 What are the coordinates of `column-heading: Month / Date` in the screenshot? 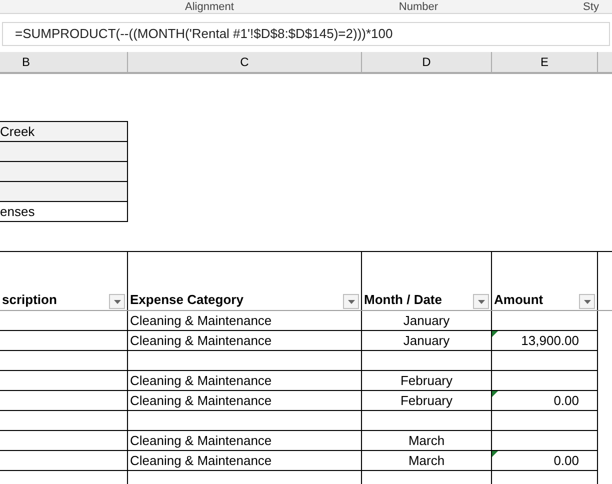 It's located at (403, 299).